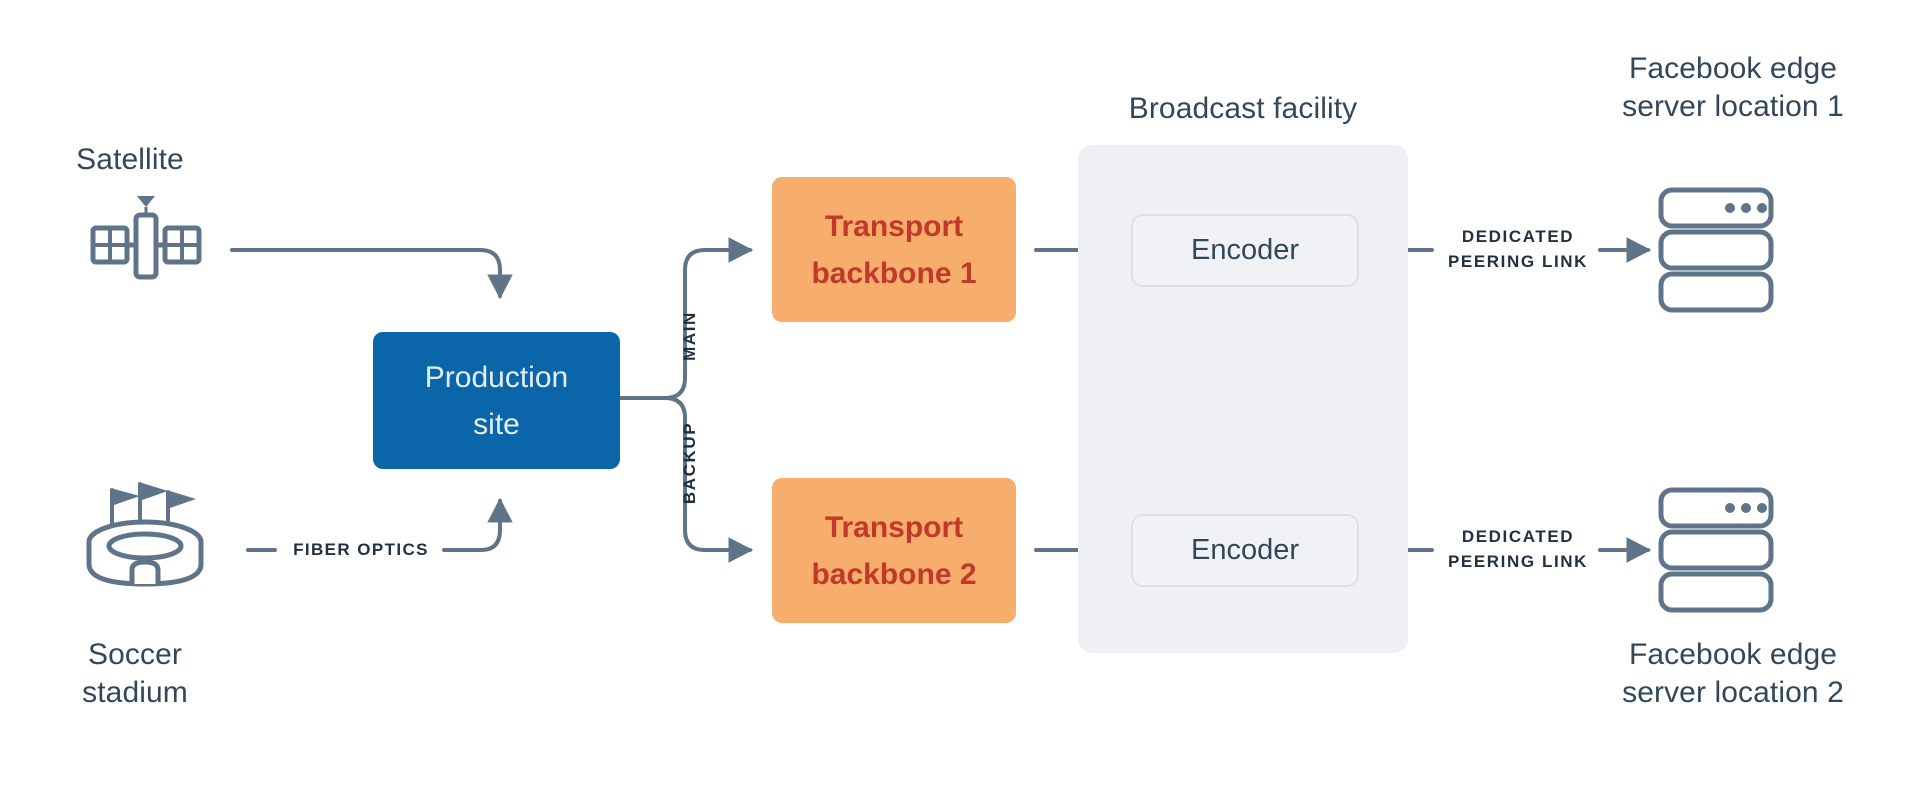 The height and width of the screenshot is (806, 1921). Describe the element at coordinates (147, 540) in the screenshot. I see `stadium-icon` at that location.